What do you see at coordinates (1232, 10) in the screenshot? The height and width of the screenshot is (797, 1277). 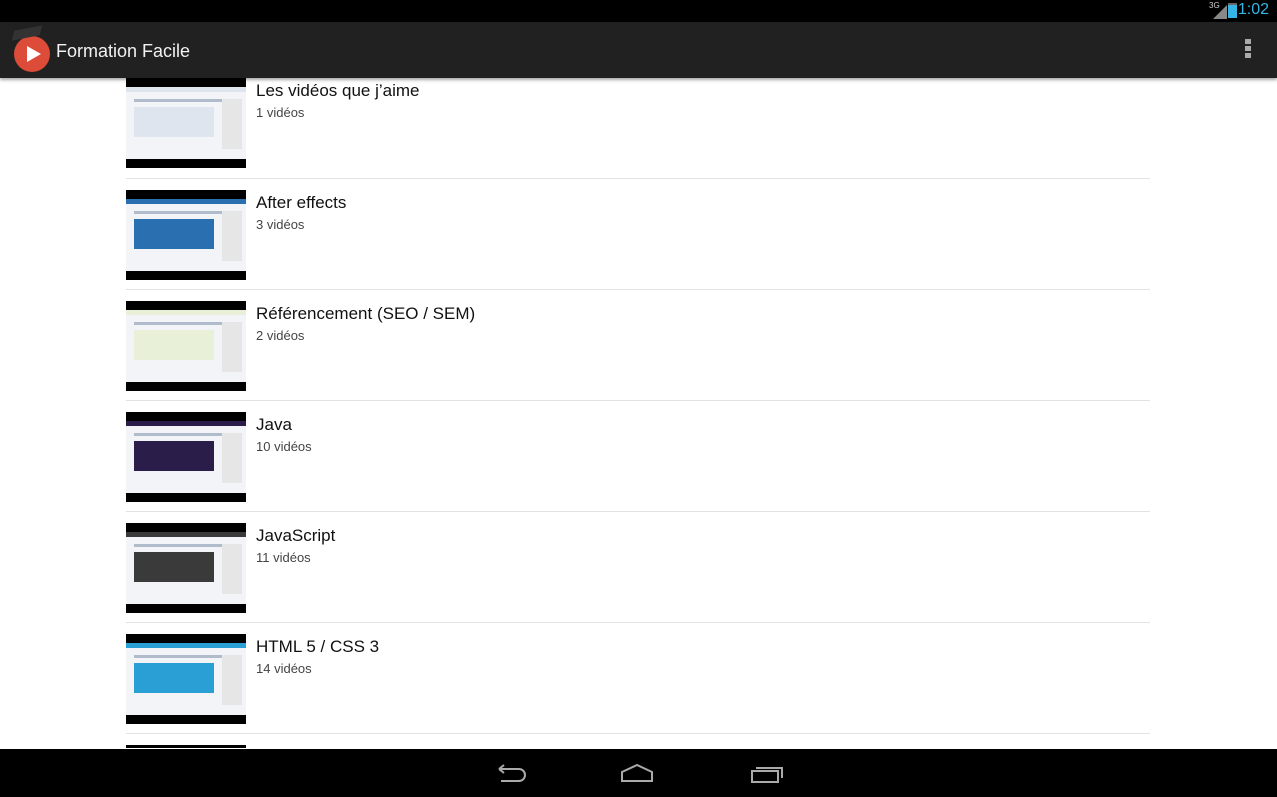 I see `battery-charging-icon` at bounding box center [1232, 10].